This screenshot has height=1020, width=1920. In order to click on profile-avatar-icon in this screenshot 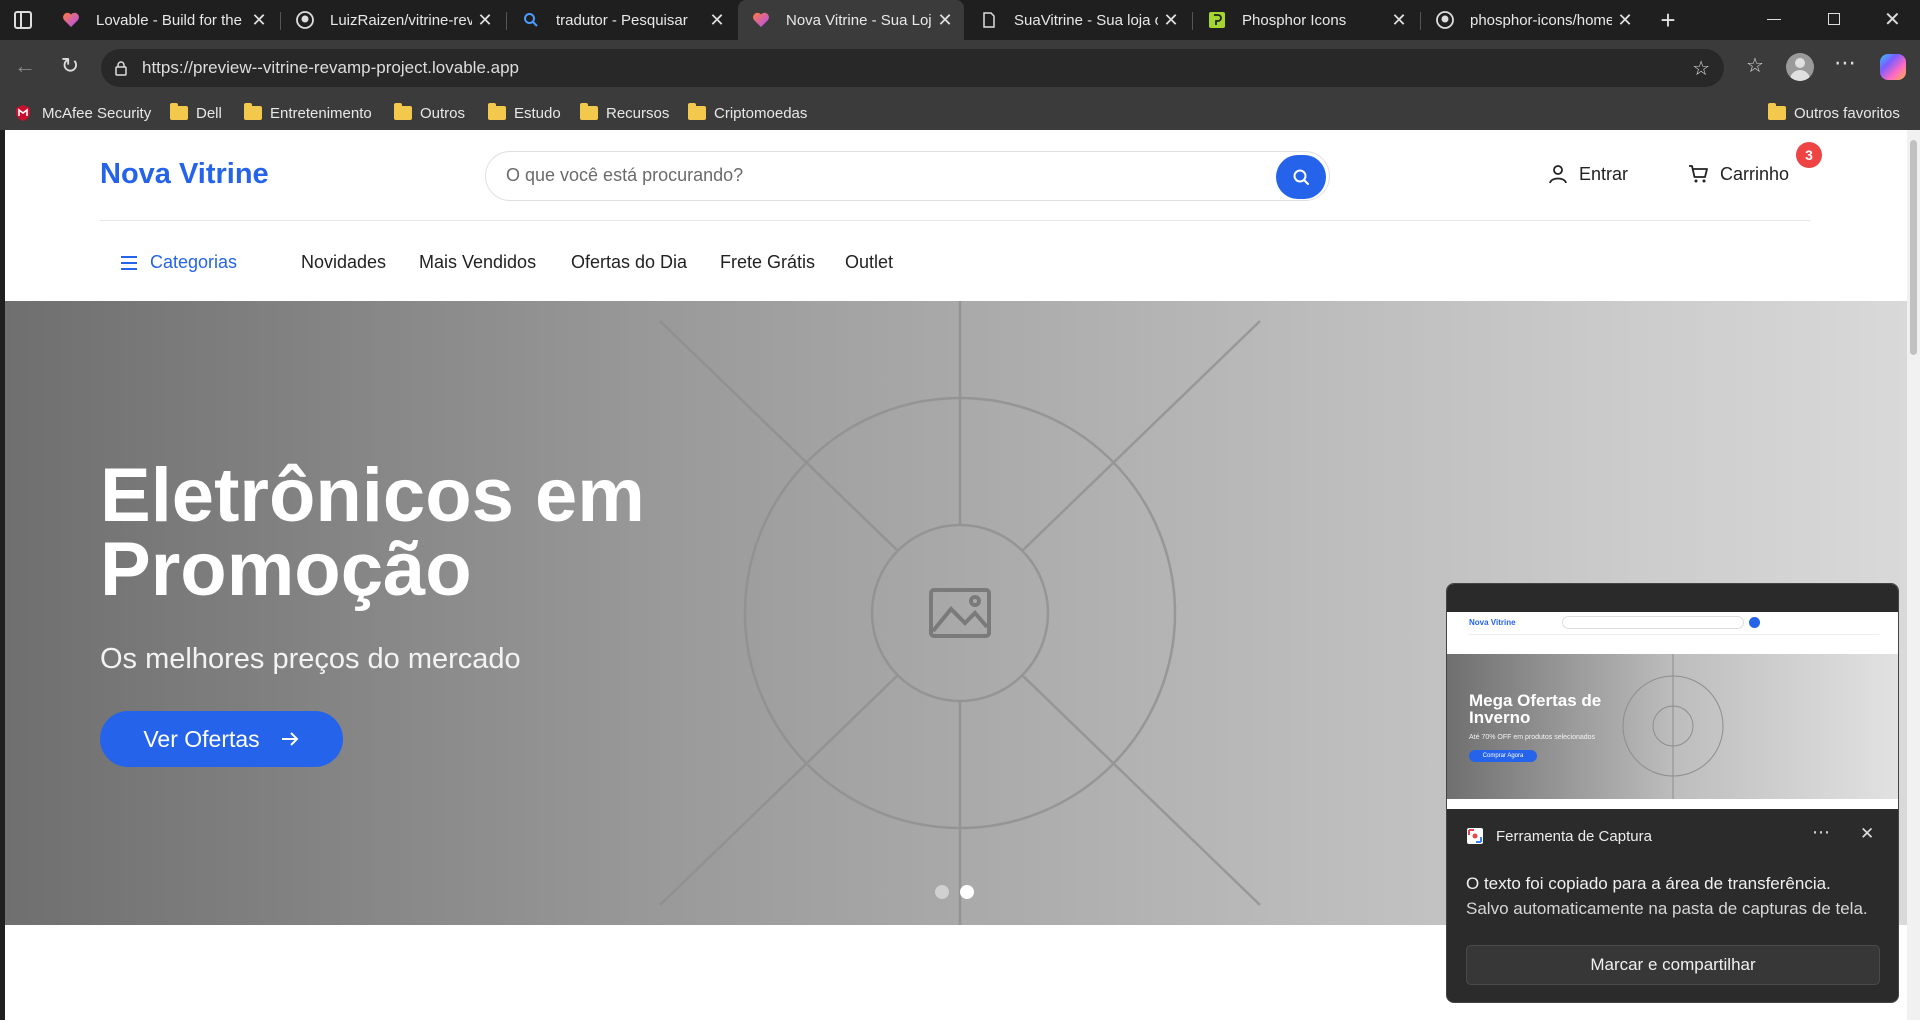, I will do `click(1800, 67)`.